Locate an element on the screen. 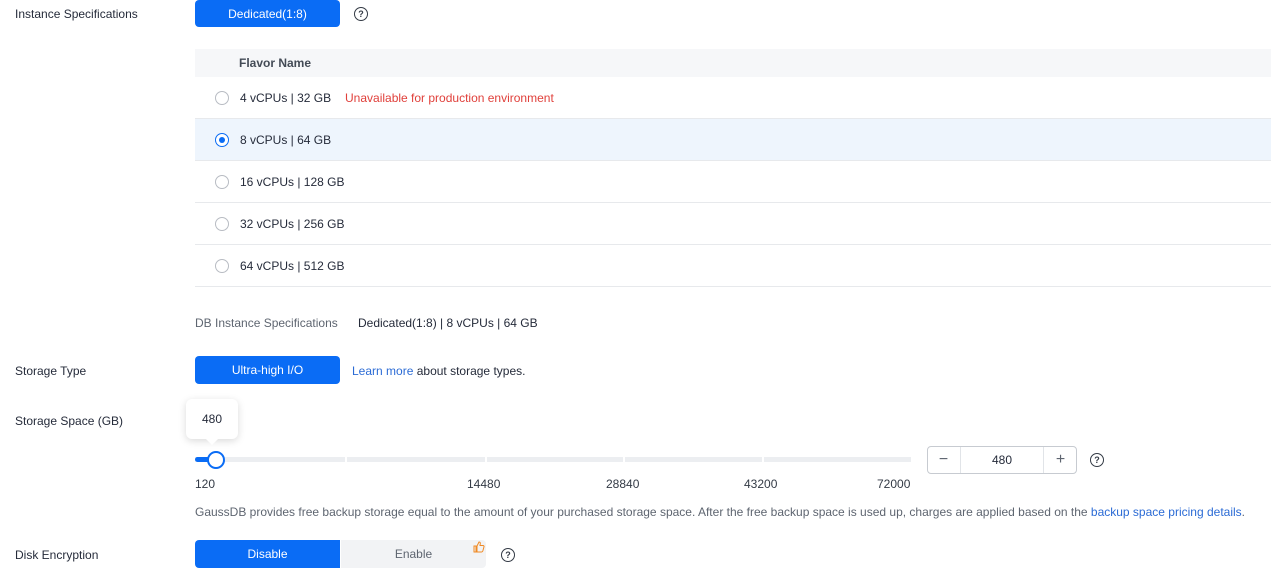 The image size is (1271, 587). slider-handle is located at coordinates (215, 460).